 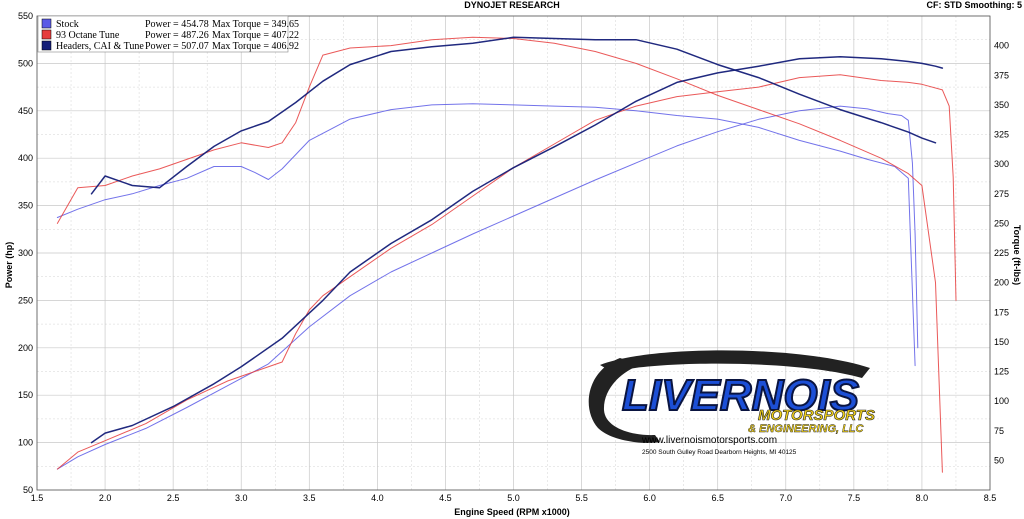 I want to click on logo-line2: MOTORSPORTS, so click(x=816, y=415).